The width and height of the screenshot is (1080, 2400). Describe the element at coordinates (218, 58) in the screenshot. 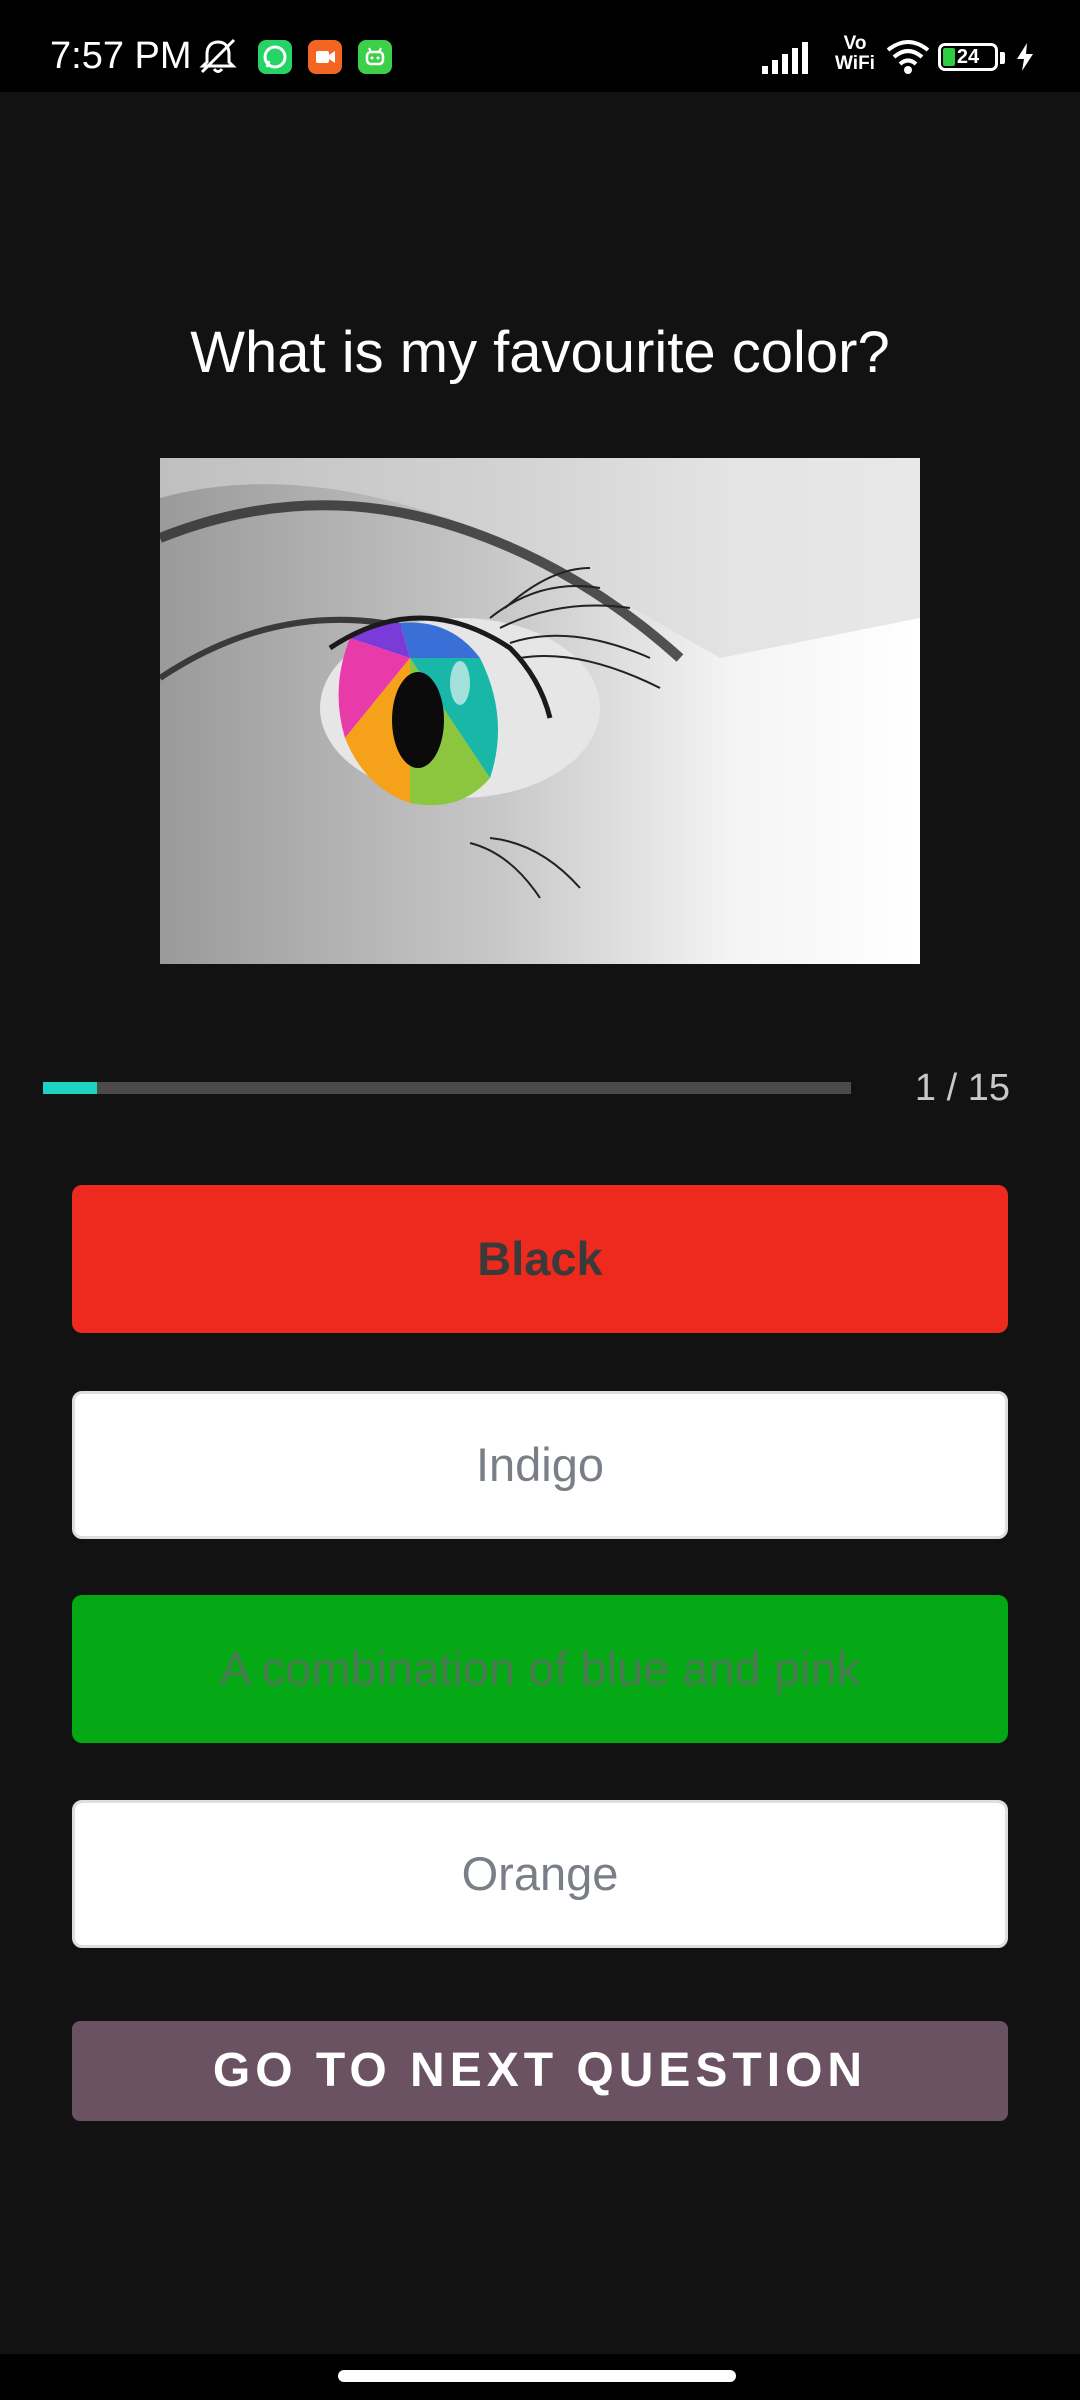

I see `mute-icon` at that location.